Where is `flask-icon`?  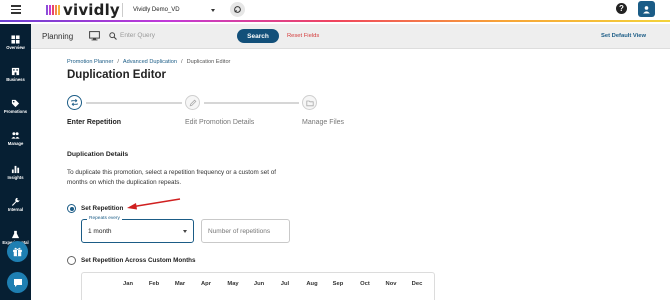
flask-icon is located at coordinates (15, 234).